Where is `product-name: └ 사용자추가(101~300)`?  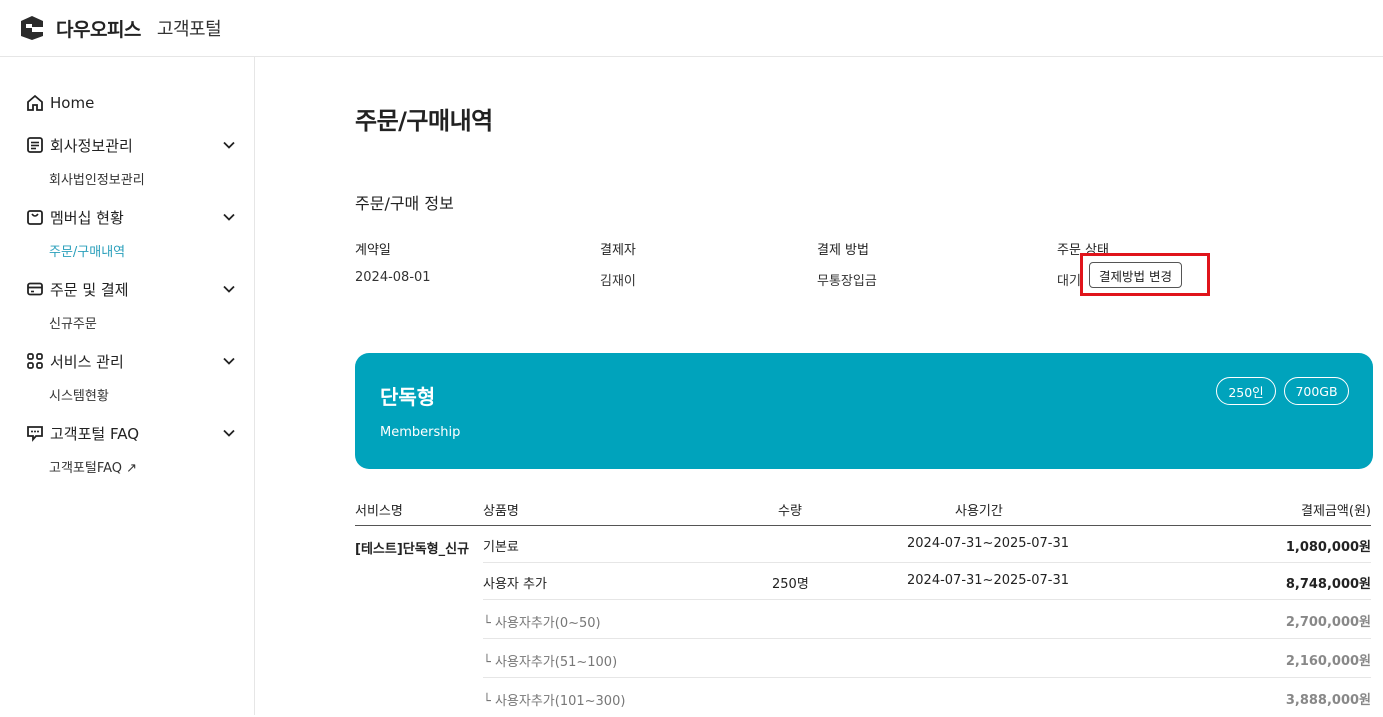 product-name: └ 사용자추가(101~300) is located at coordinates (554, 701).